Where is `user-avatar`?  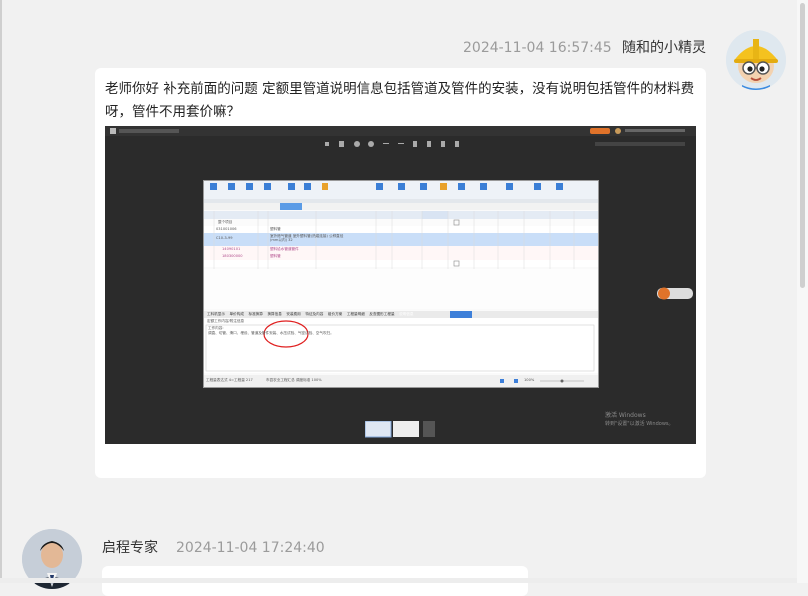 user-avatar is located at coordinates (756, 60).